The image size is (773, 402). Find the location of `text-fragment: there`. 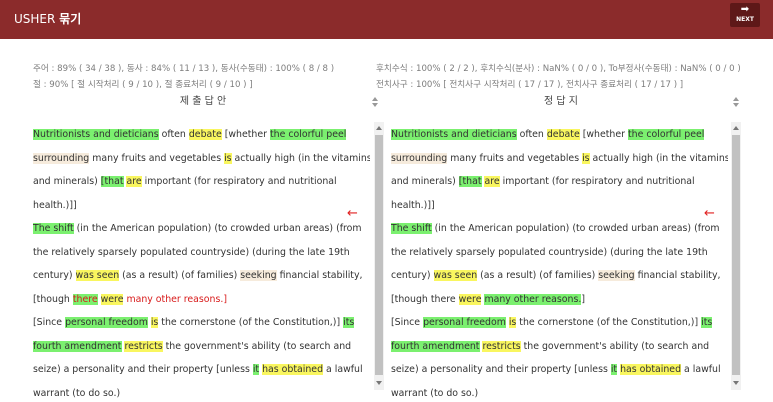

text-fragment: there is located at coordinates (85, 299).